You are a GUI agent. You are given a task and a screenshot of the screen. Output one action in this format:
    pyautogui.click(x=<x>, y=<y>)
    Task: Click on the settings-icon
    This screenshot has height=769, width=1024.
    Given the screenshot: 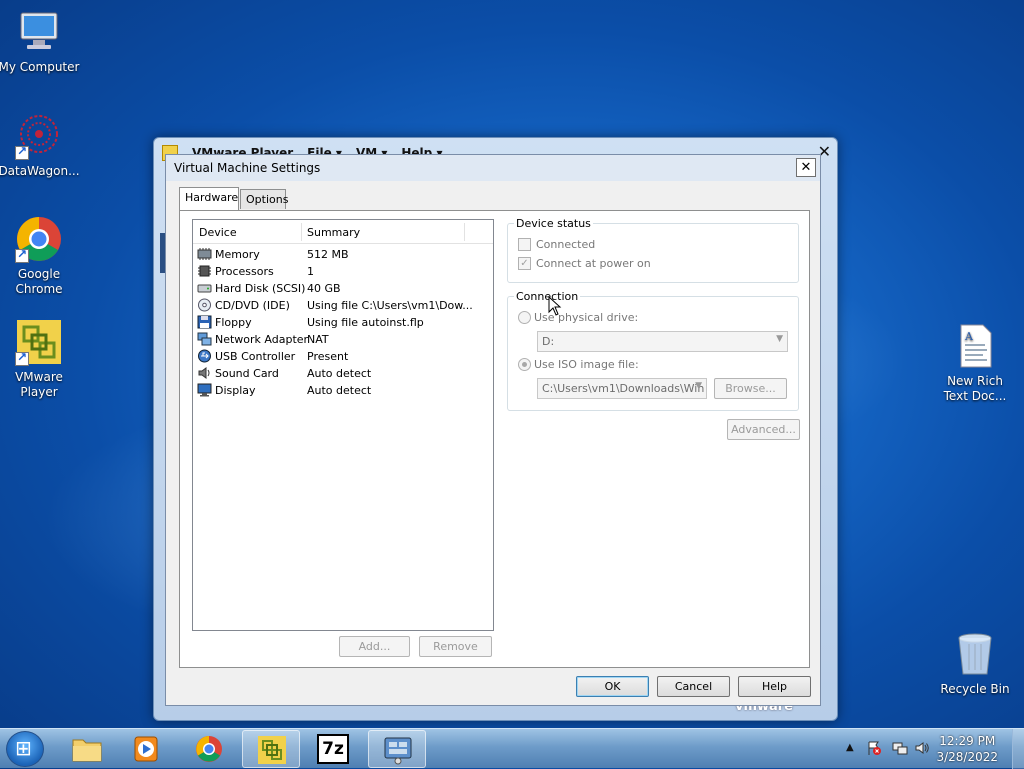 What is the action you would take?
    pyautogui.click(x=398, y=751)
    